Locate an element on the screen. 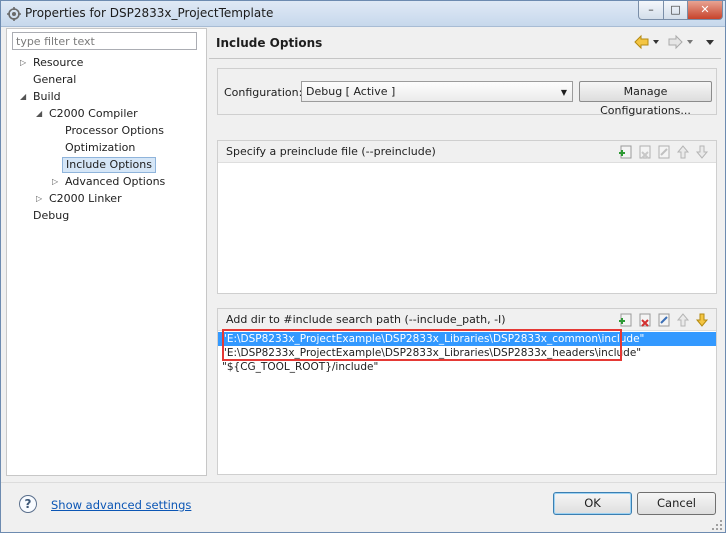 Image resolution: width=726 pixels, height=533 pixels. page-title: Include Options is located at coordinates (269, 43).